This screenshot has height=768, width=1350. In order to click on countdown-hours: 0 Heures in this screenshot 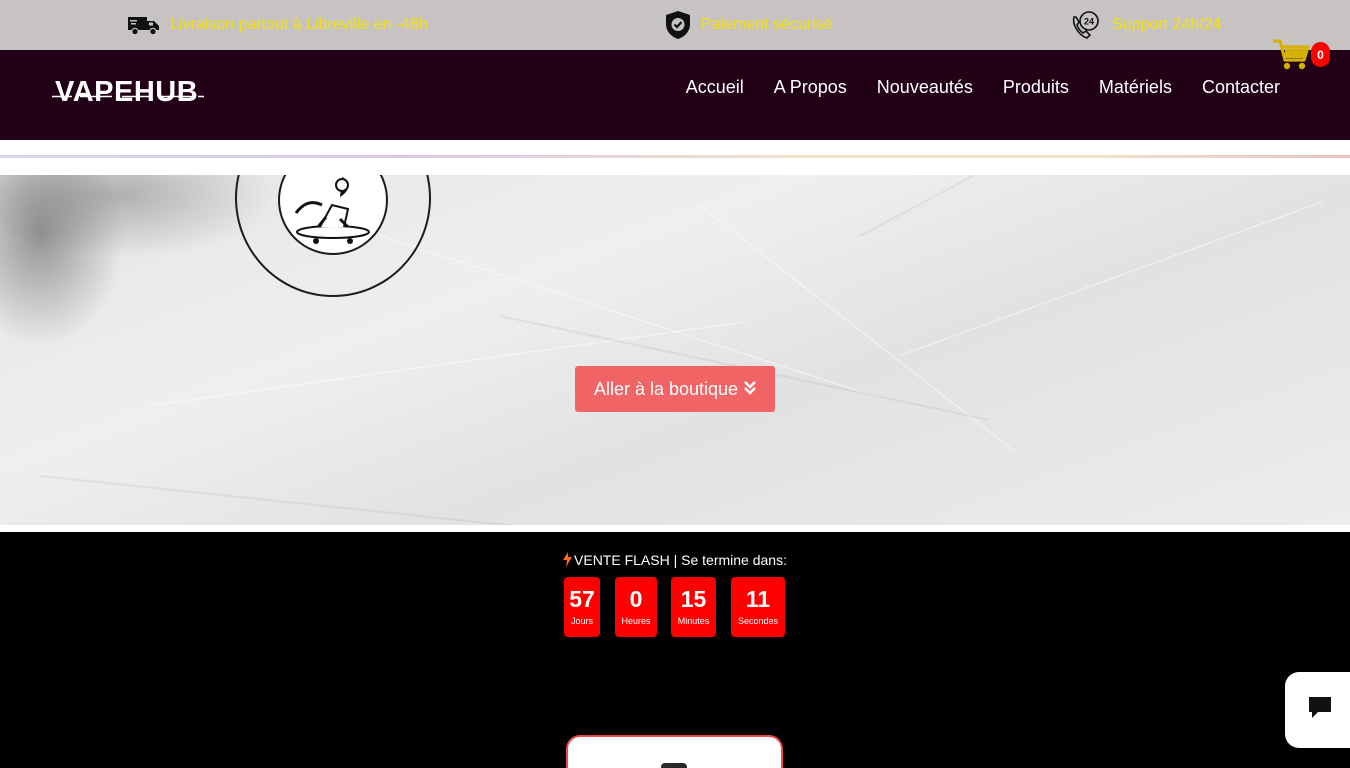, I will do `click(636, 607)`.